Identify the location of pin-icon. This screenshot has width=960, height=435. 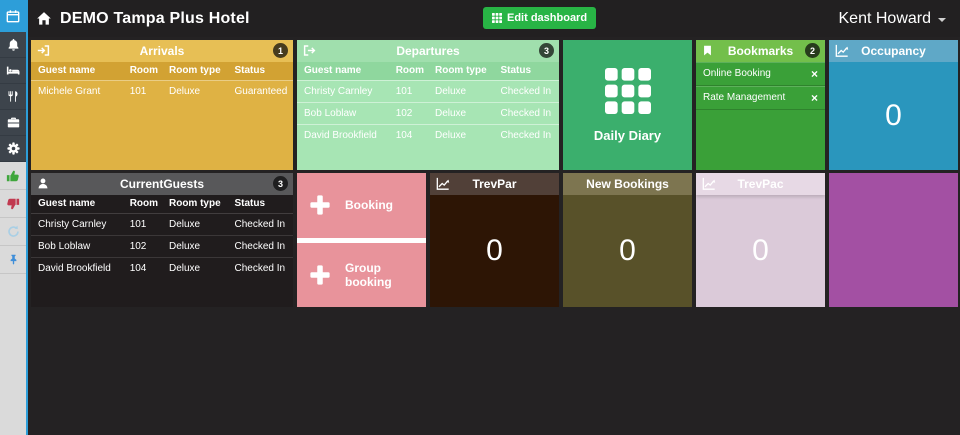
(13, 259).